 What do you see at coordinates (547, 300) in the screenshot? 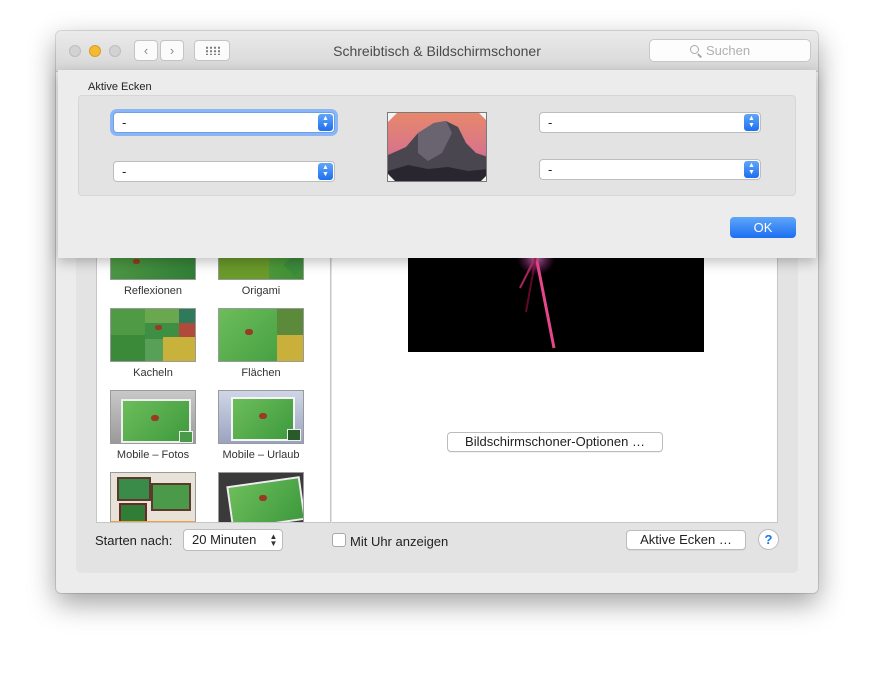
I see `preview-artwork` at bounding box center [547, 300].